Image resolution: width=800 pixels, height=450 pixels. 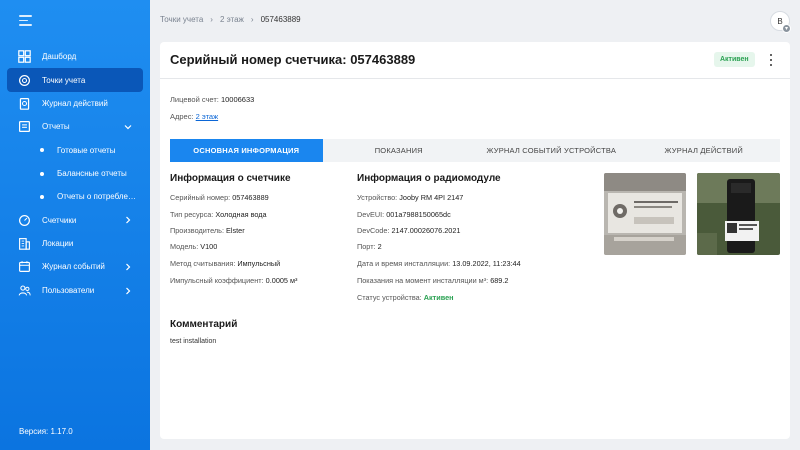 I want to click on sidebar-item-label: Локации, so click(x=58, y=244).